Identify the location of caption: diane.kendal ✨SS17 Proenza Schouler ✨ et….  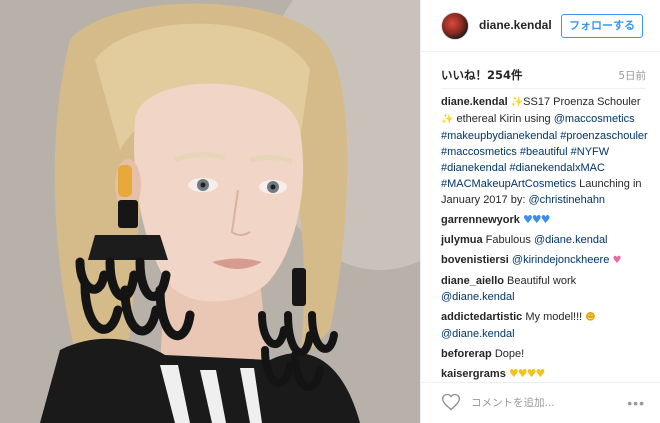
(545, 151).